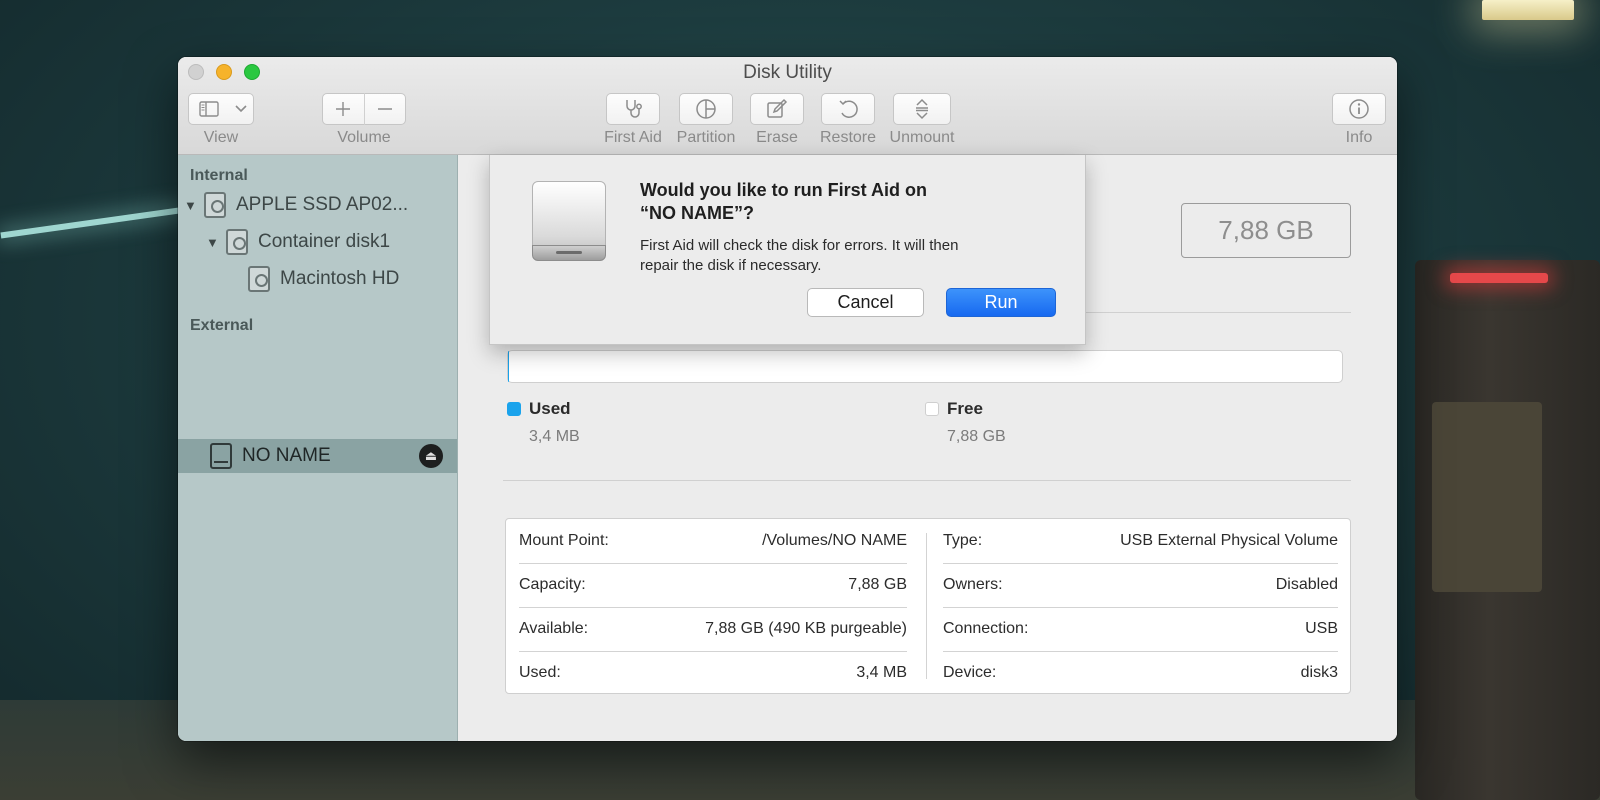 The height and width of the screenshot is (800, 1600). I want to click on sidebar-item-container-disk1: ▼ Container disk1, so click(298, 242).